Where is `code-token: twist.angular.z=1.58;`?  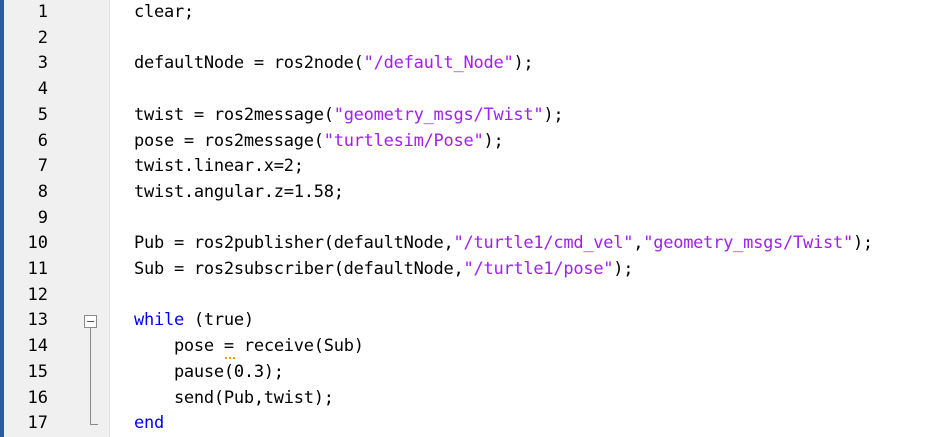
code-token: twist.angular.z=1.58; is located at coordinates (239, 191).